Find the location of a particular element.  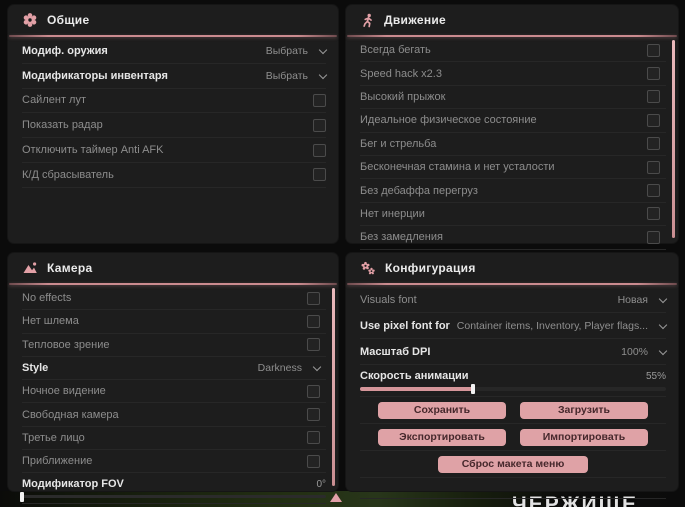

dropdown-value: Darkness is located at coordinates (279, 368).